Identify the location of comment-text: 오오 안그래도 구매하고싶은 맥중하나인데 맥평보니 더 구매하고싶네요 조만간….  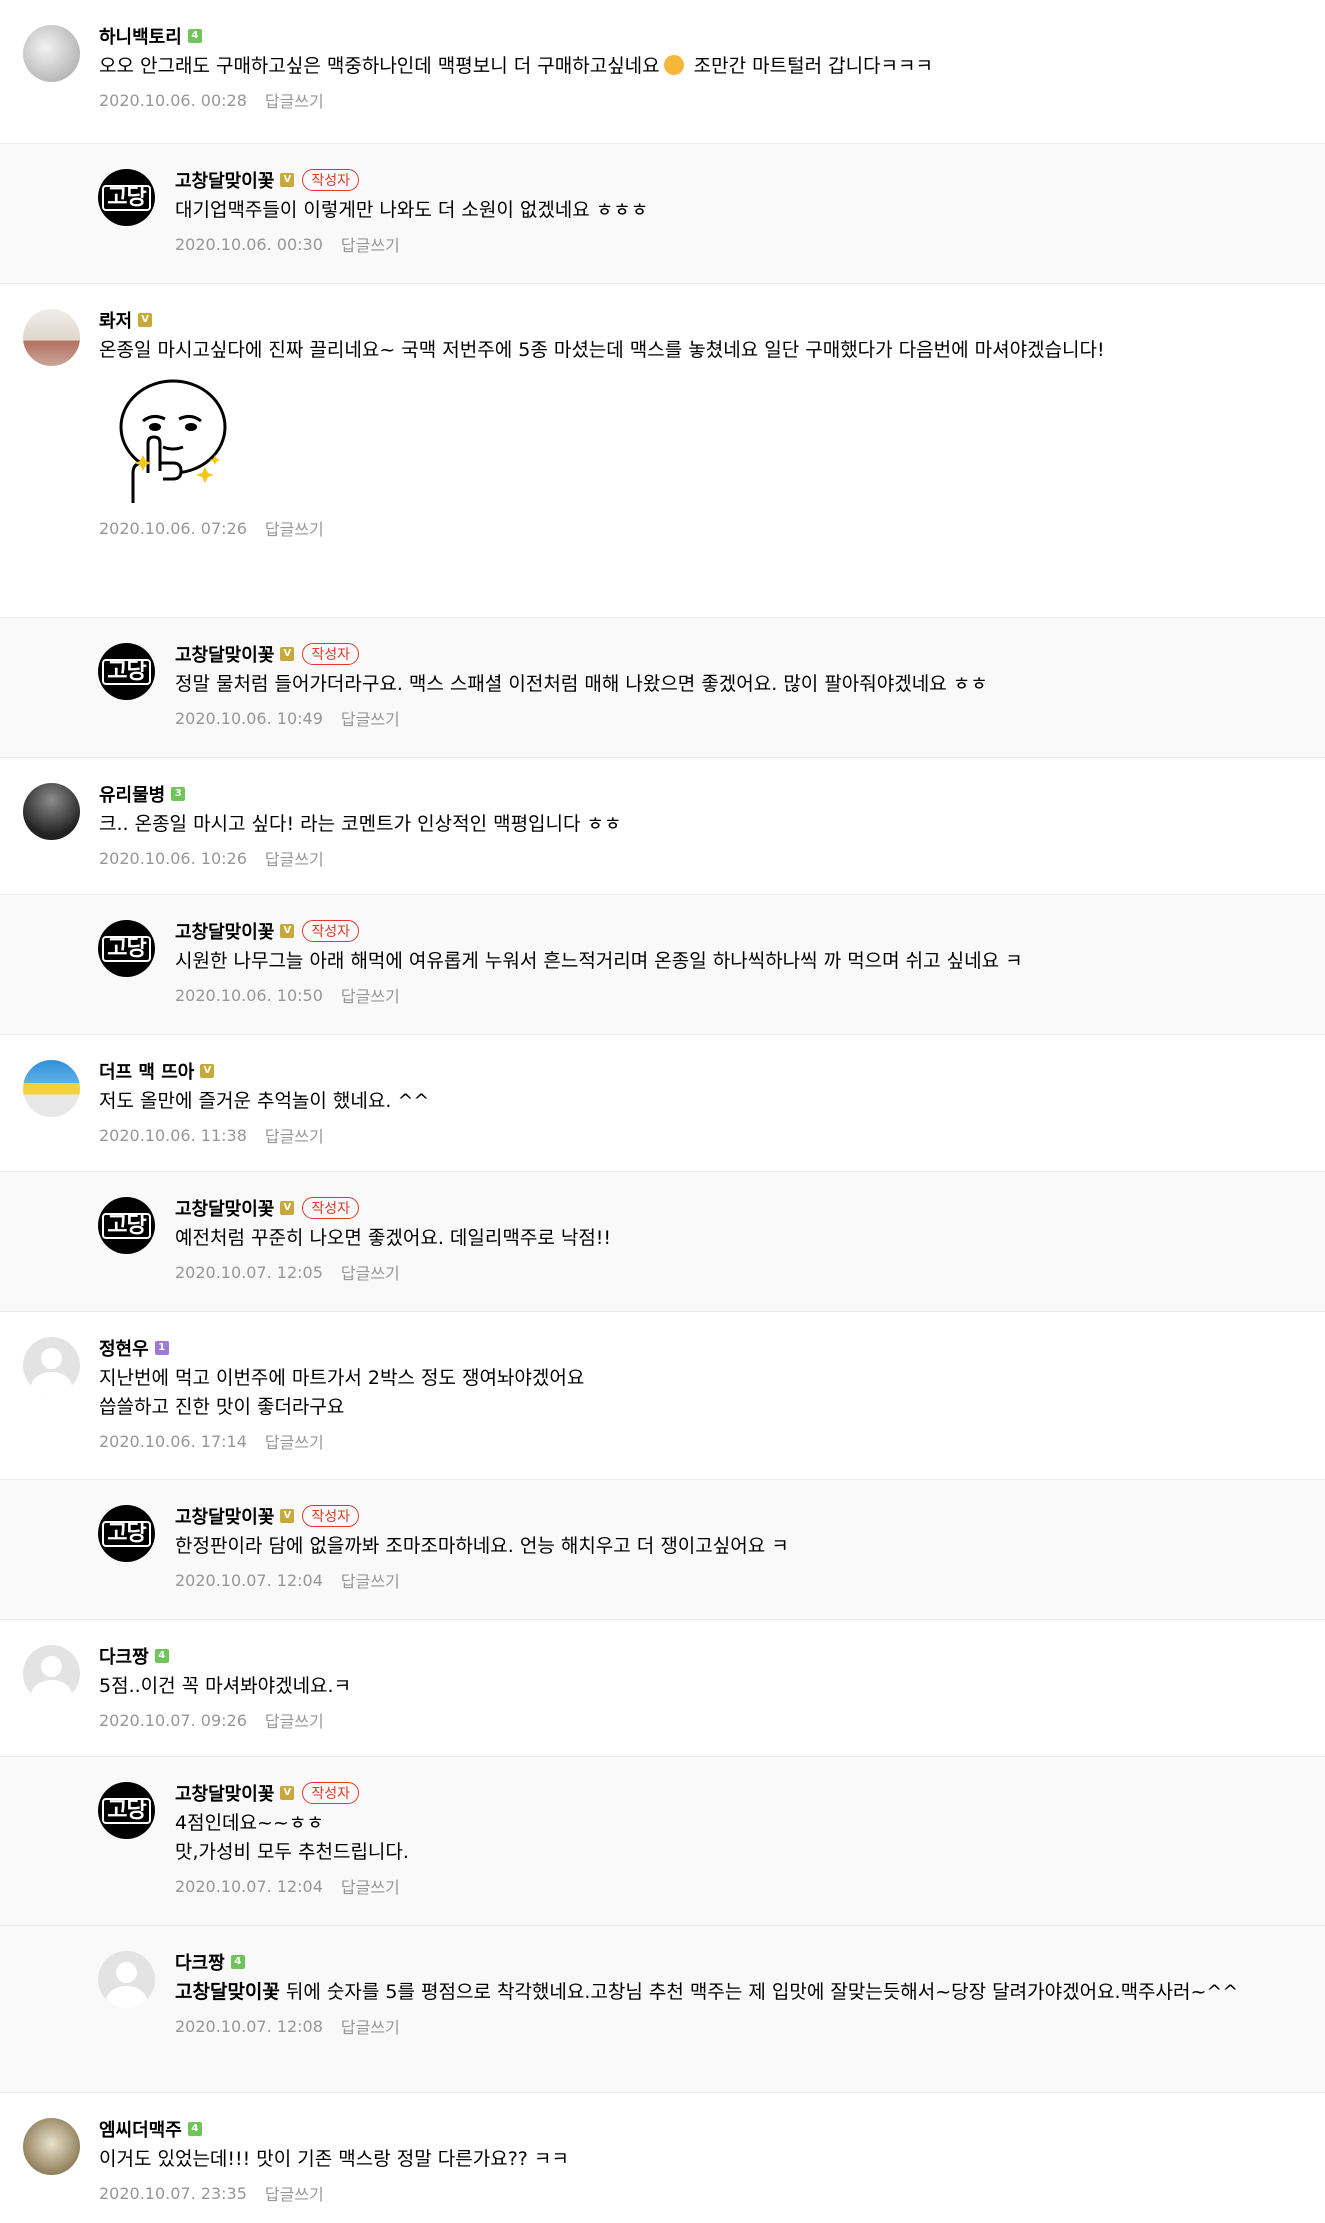
(516, 66).